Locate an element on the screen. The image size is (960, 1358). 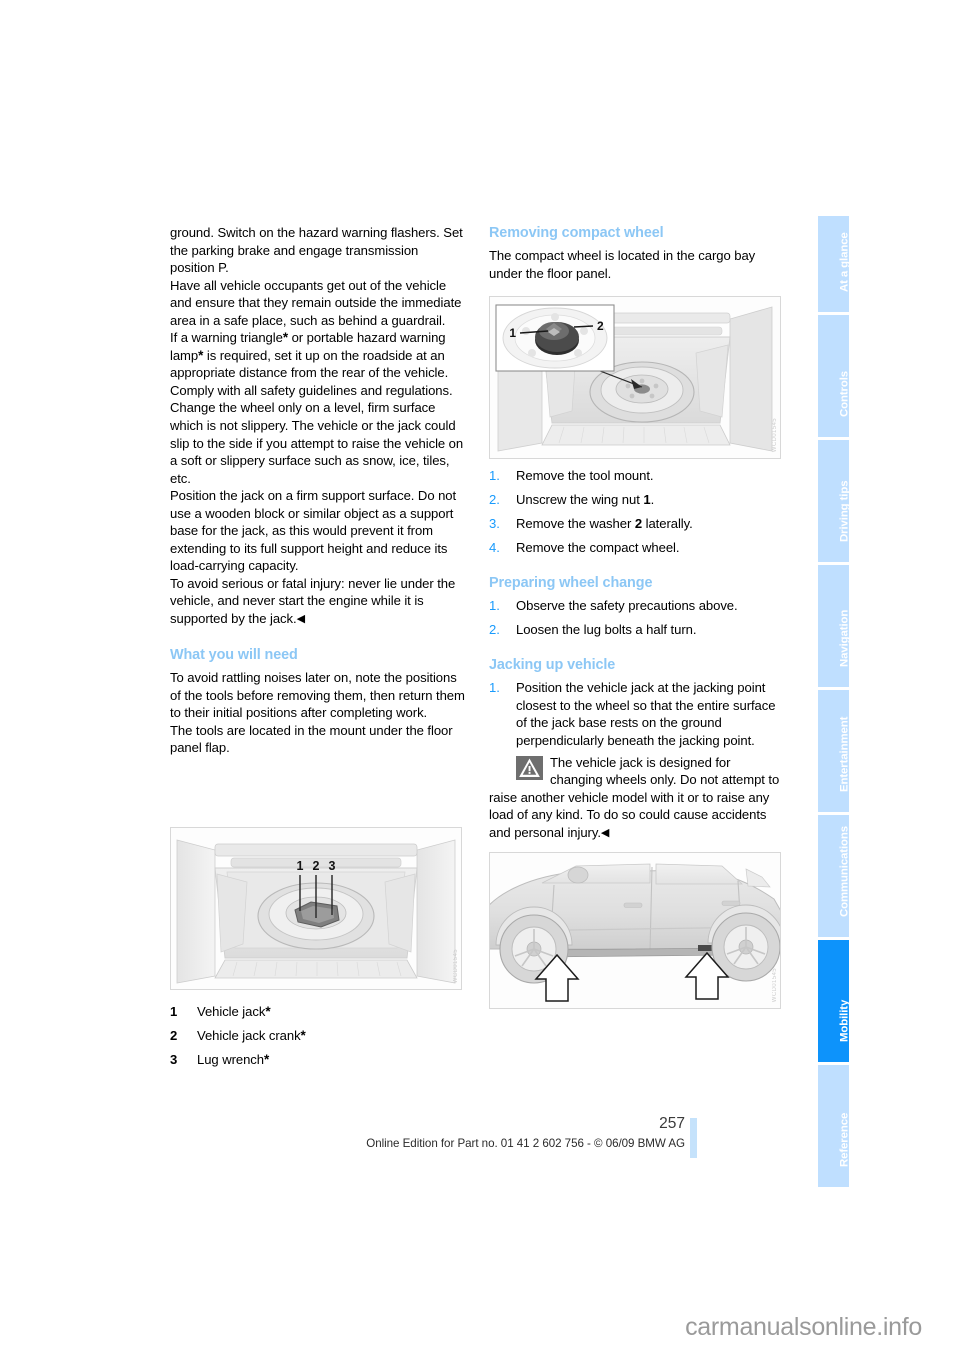
step-text-tail: laterally. is located at coordinates (667, 524).